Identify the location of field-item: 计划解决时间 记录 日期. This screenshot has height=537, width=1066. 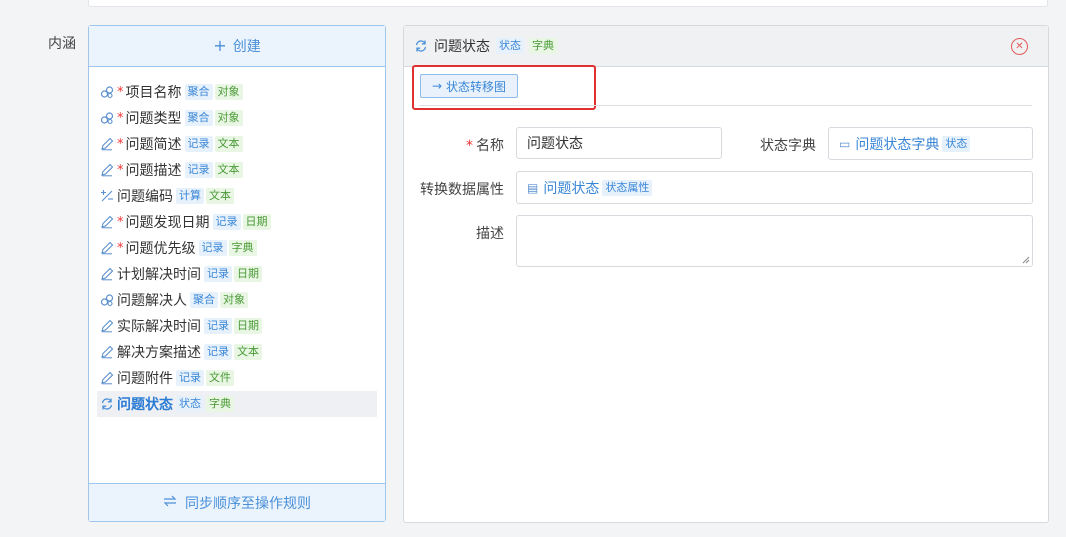
(237, 274).